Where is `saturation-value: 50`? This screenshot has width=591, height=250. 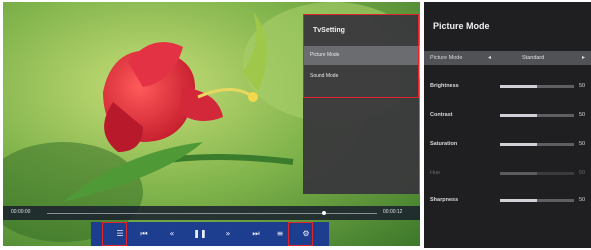 saturation-value: 50 is located at coordinates (582, 144).